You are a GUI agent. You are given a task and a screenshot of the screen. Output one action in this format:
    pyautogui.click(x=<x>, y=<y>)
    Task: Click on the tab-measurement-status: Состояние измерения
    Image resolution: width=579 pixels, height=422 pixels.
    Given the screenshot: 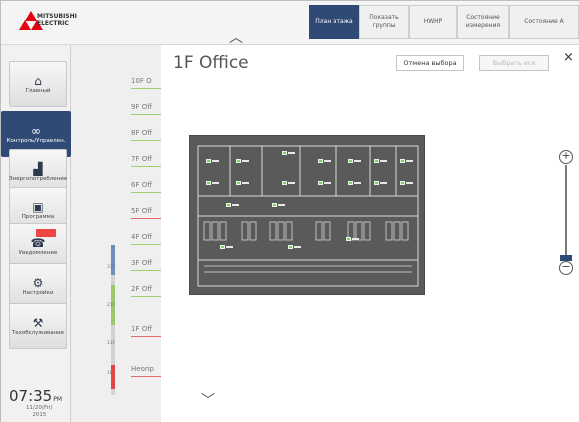 What is the action you would take?
    pyautogui.click(x=483, y=22)
    